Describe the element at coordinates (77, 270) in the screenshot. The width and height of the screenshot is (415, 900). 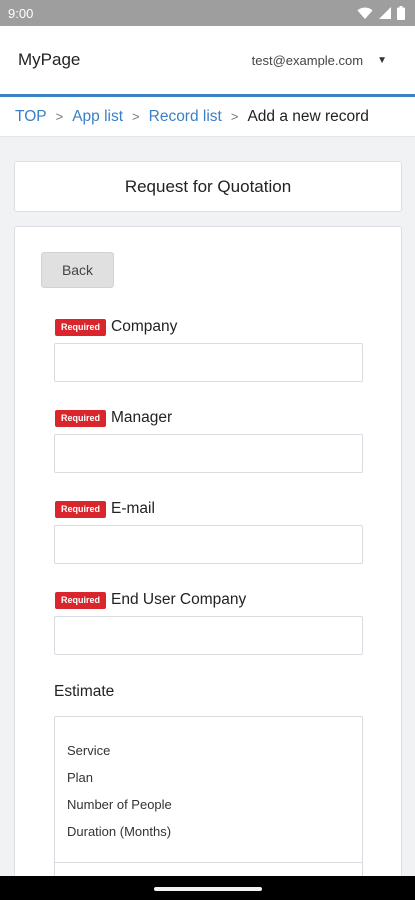
I see `back-button: Back` at that location.